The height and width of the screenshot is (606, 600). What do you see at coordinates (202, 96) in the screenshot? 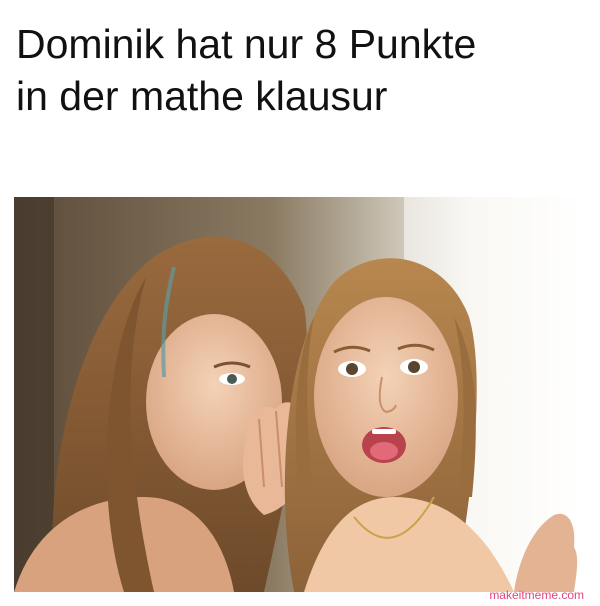
I see `caption-line-2: in der mathe klausur` at bounding box center [202, 96].